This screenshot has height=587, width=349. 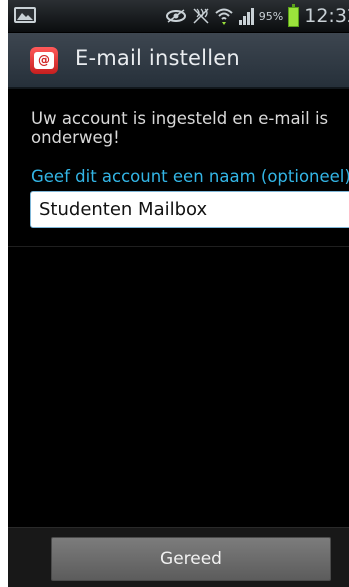 What do you see at coordinates (178, 246) in the screenshot?
I see `divider` at bounding box center [178, 246].